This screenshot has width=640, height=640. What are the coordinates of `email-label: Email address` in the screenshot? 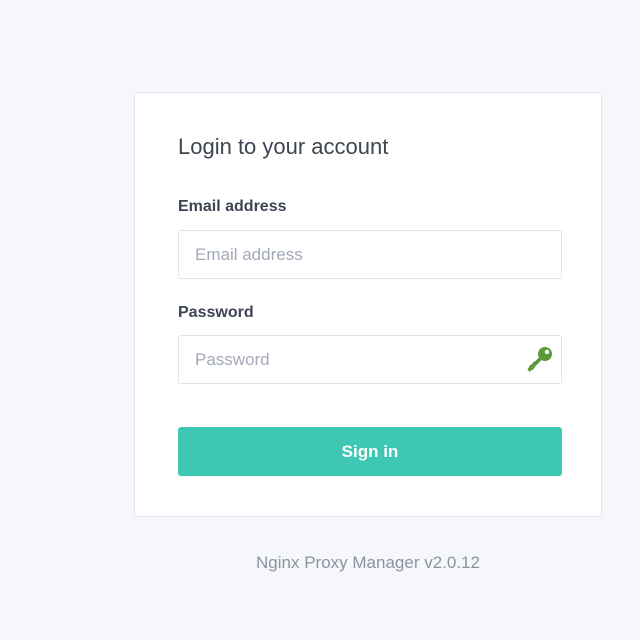 It's located at (232, 206).